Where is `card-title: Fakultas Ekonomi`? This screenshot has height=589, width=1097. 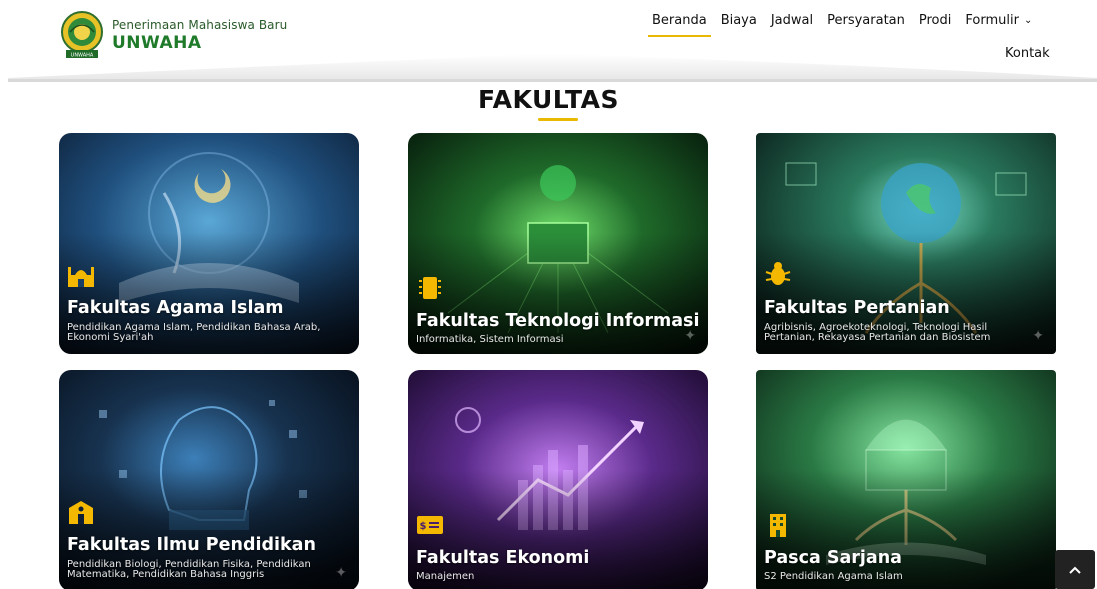
card-title: Fakultas Ekonomi is located at coordinates (503, 558).